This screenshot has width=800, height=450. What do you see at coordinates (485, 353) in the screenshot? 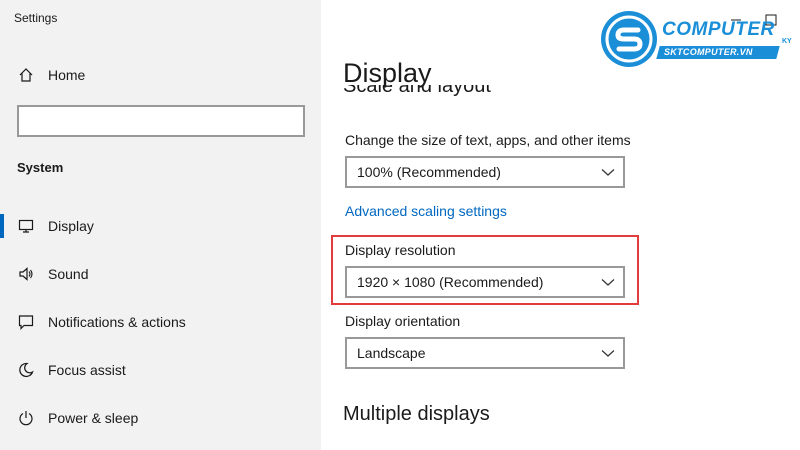
I see `orientation-dropdown: Landscape` at bounding box center [485, 353].